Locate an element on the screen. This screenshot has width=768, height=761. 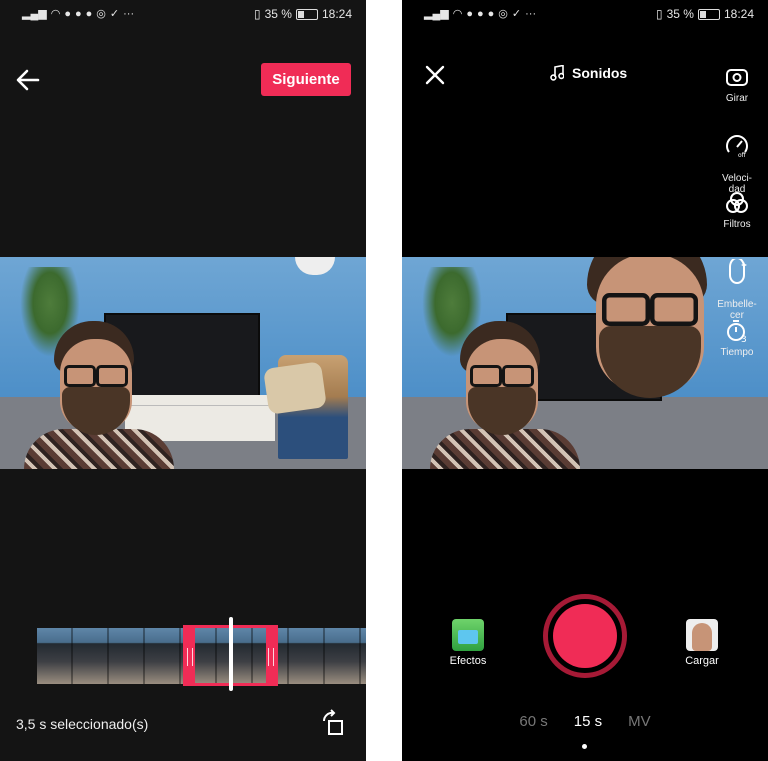
effects-button: Efectos is located at coordinates (468, 643).